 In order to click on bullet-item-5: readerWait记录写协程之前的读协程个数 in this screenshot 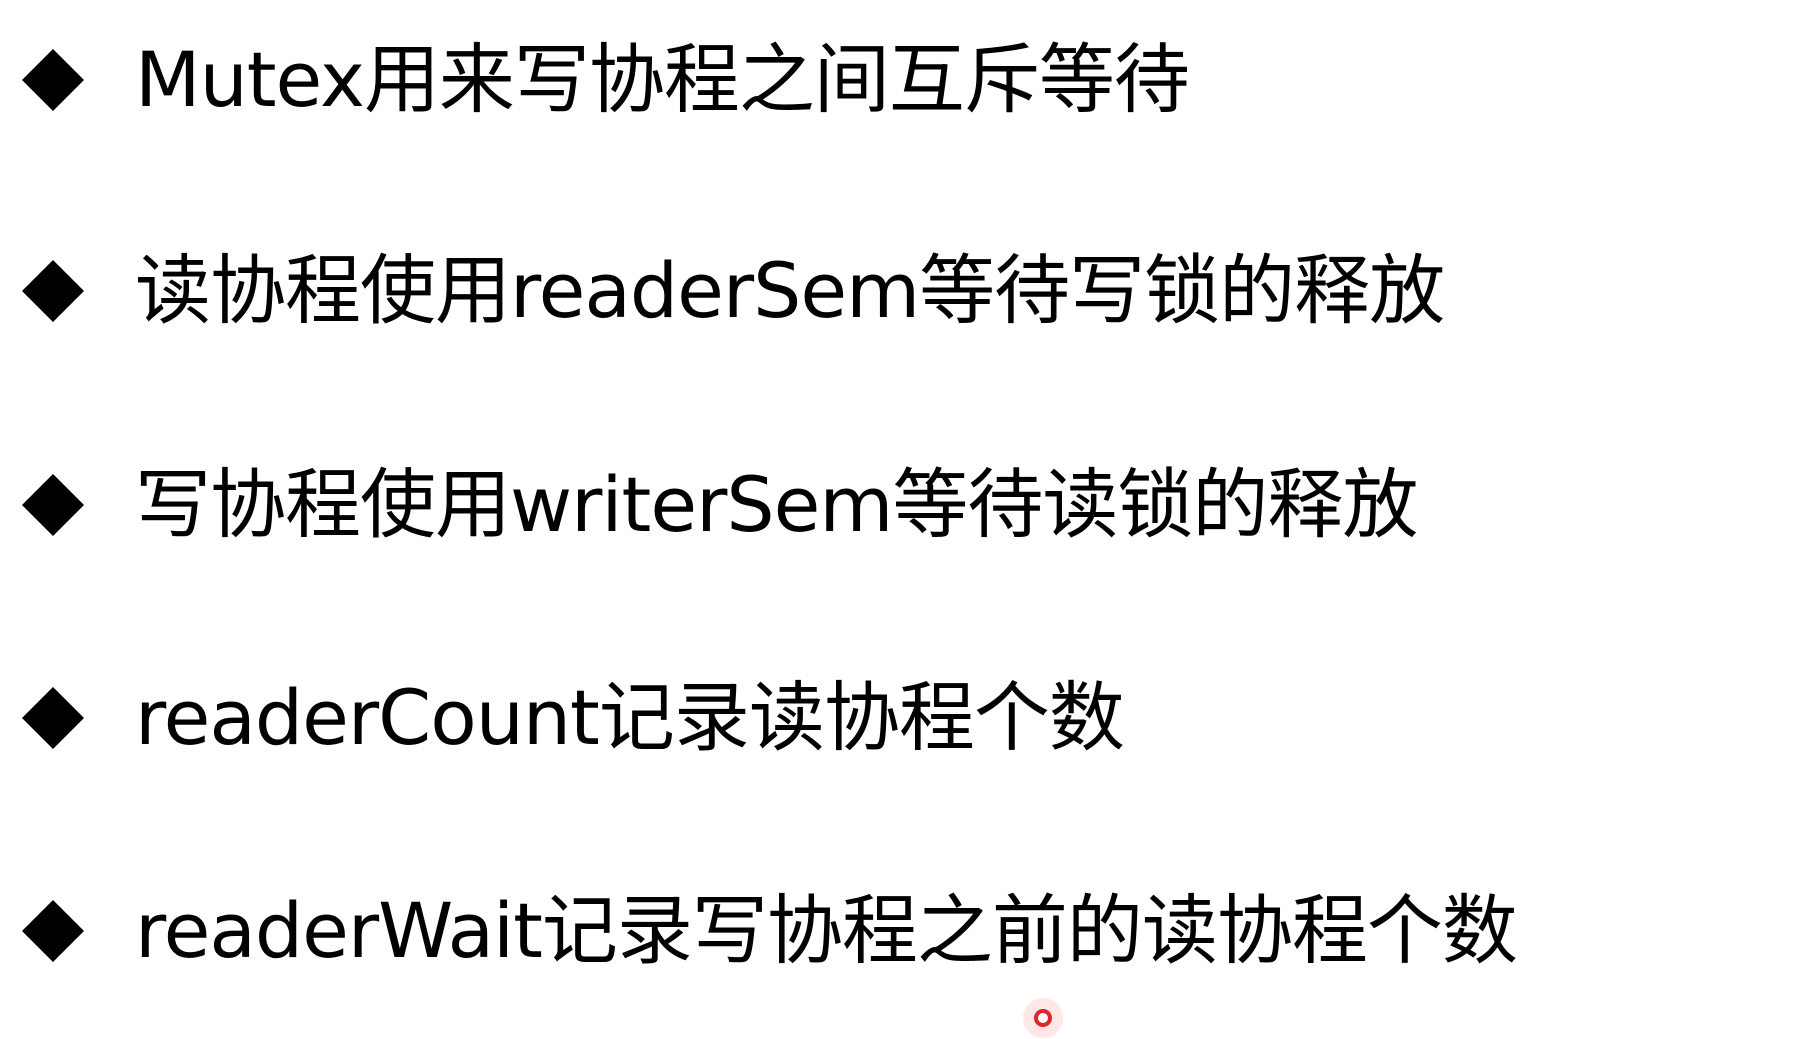, I will do `click(770, 931)`.